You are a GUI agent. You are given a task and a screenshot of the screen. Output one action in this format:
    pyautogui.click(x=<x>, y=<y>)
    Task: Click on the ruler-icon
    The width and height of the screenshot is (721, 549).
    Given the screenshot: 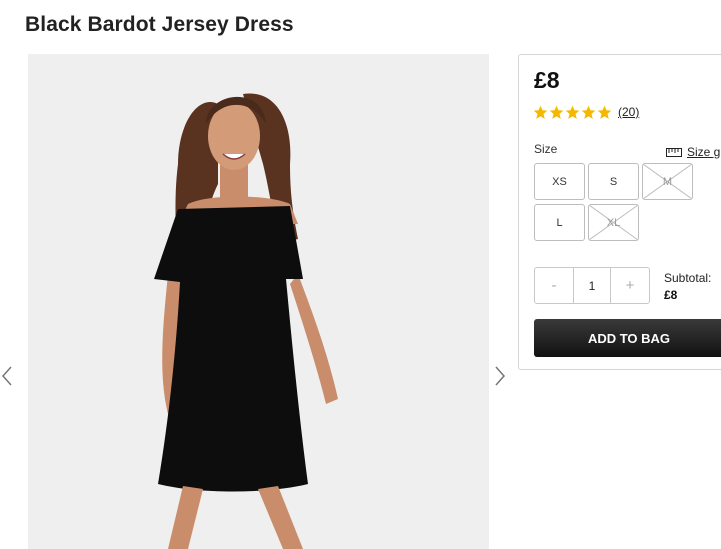 What is the action you would take?
    pyautogui.click(x=674, y=152)
    